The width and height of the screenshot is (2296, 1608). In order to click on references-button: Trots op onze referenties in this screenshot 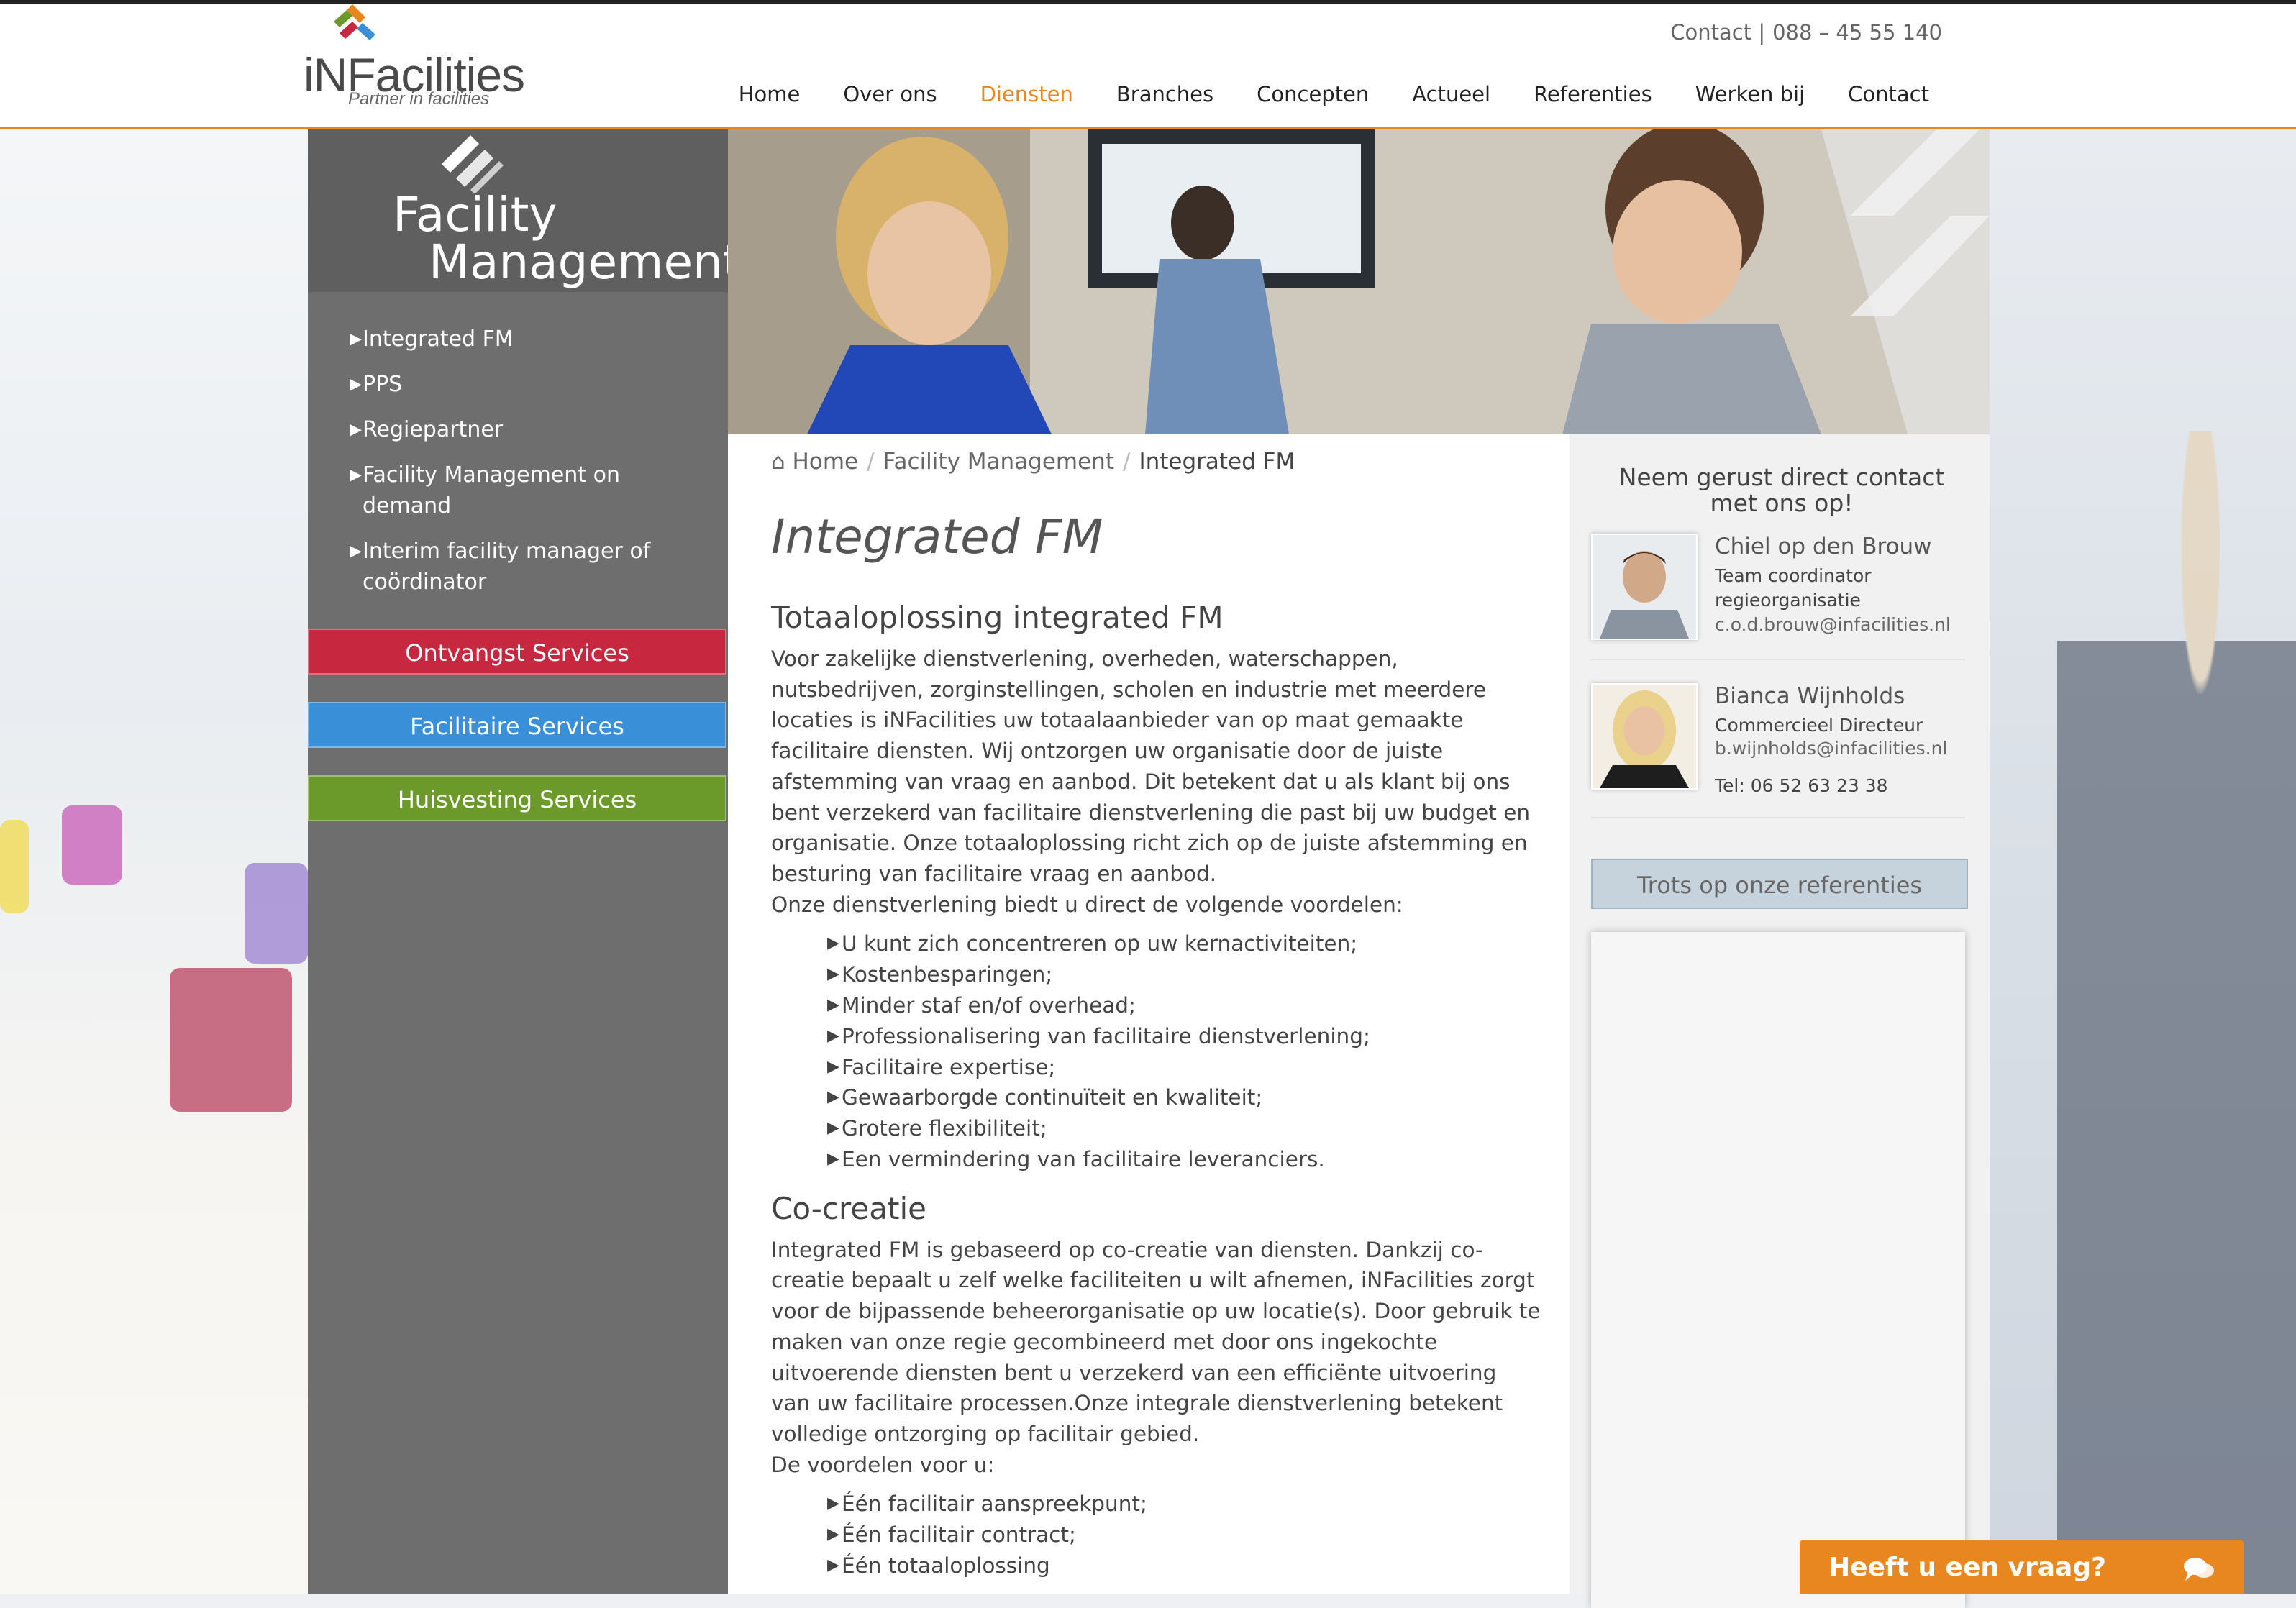, I will do `click(1779, 884)`.